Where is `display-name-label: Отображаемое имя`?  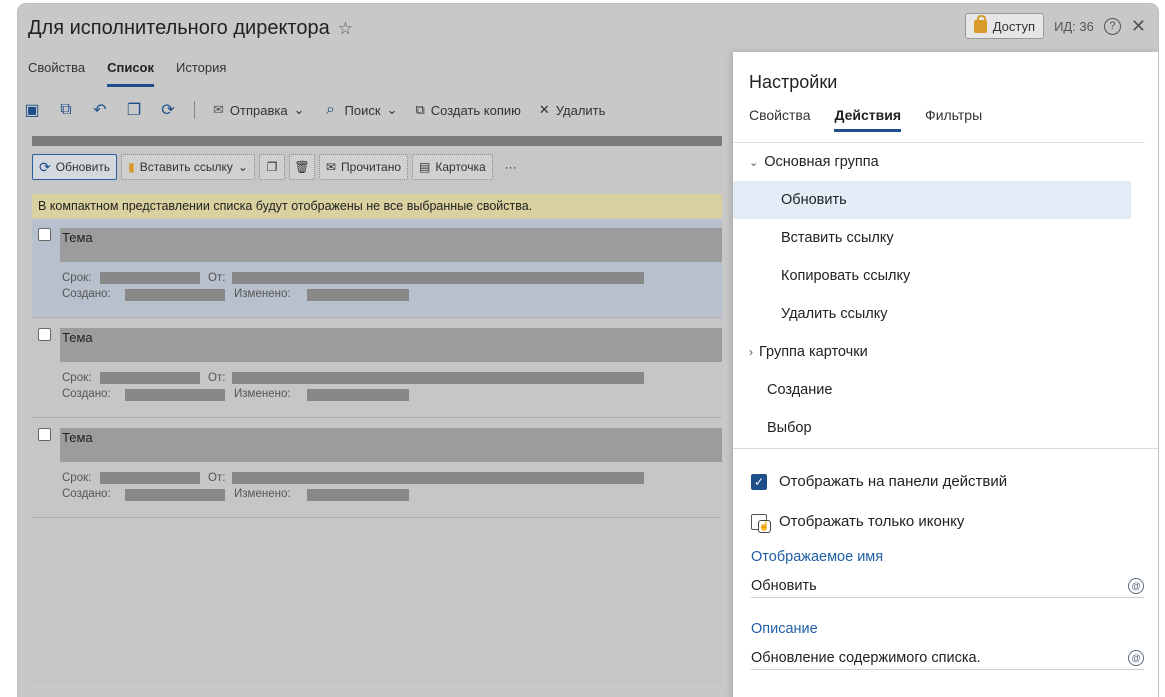 display-name-label: Отображаемое имя is located at coordinates (817, 557).